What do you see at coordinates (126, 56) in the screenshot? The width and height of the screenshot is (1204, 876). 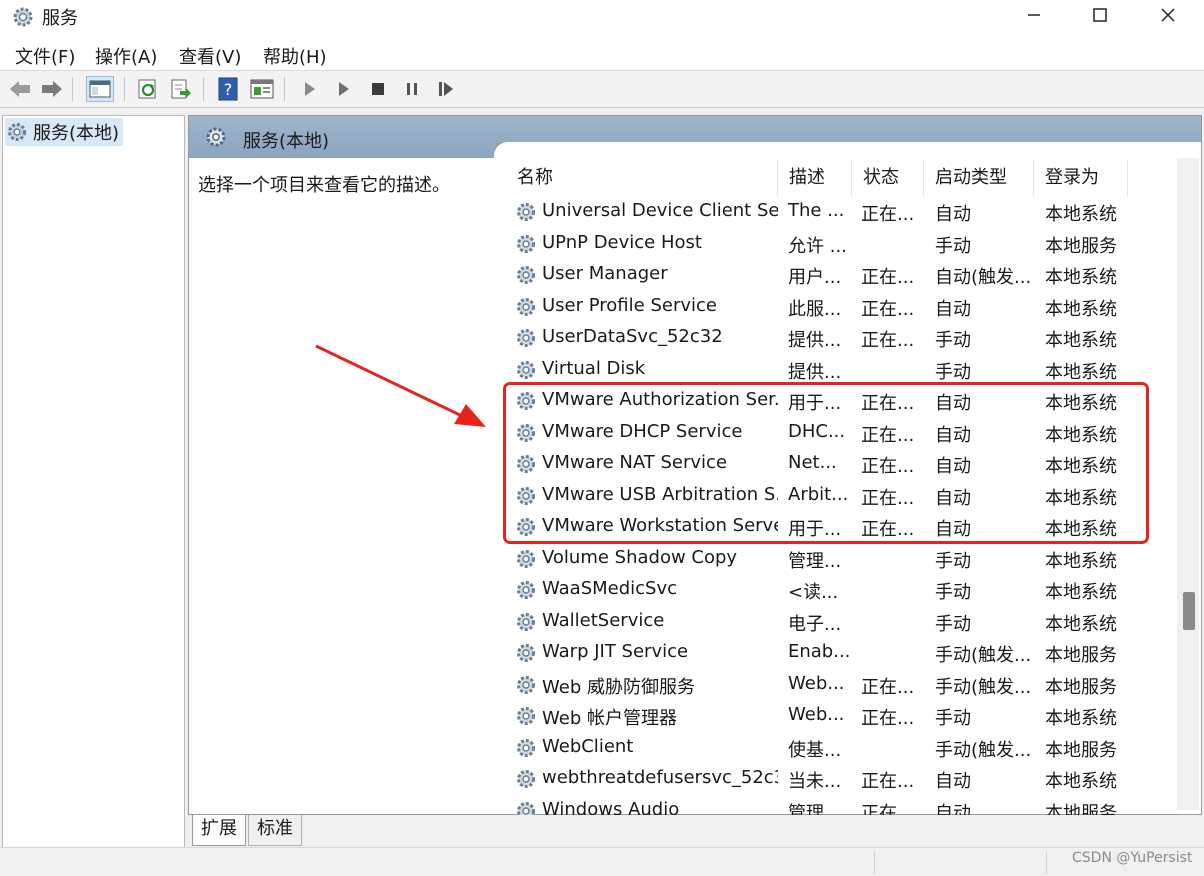 I see `menu-action: 操作(A)` at bounding box center [126, 56].